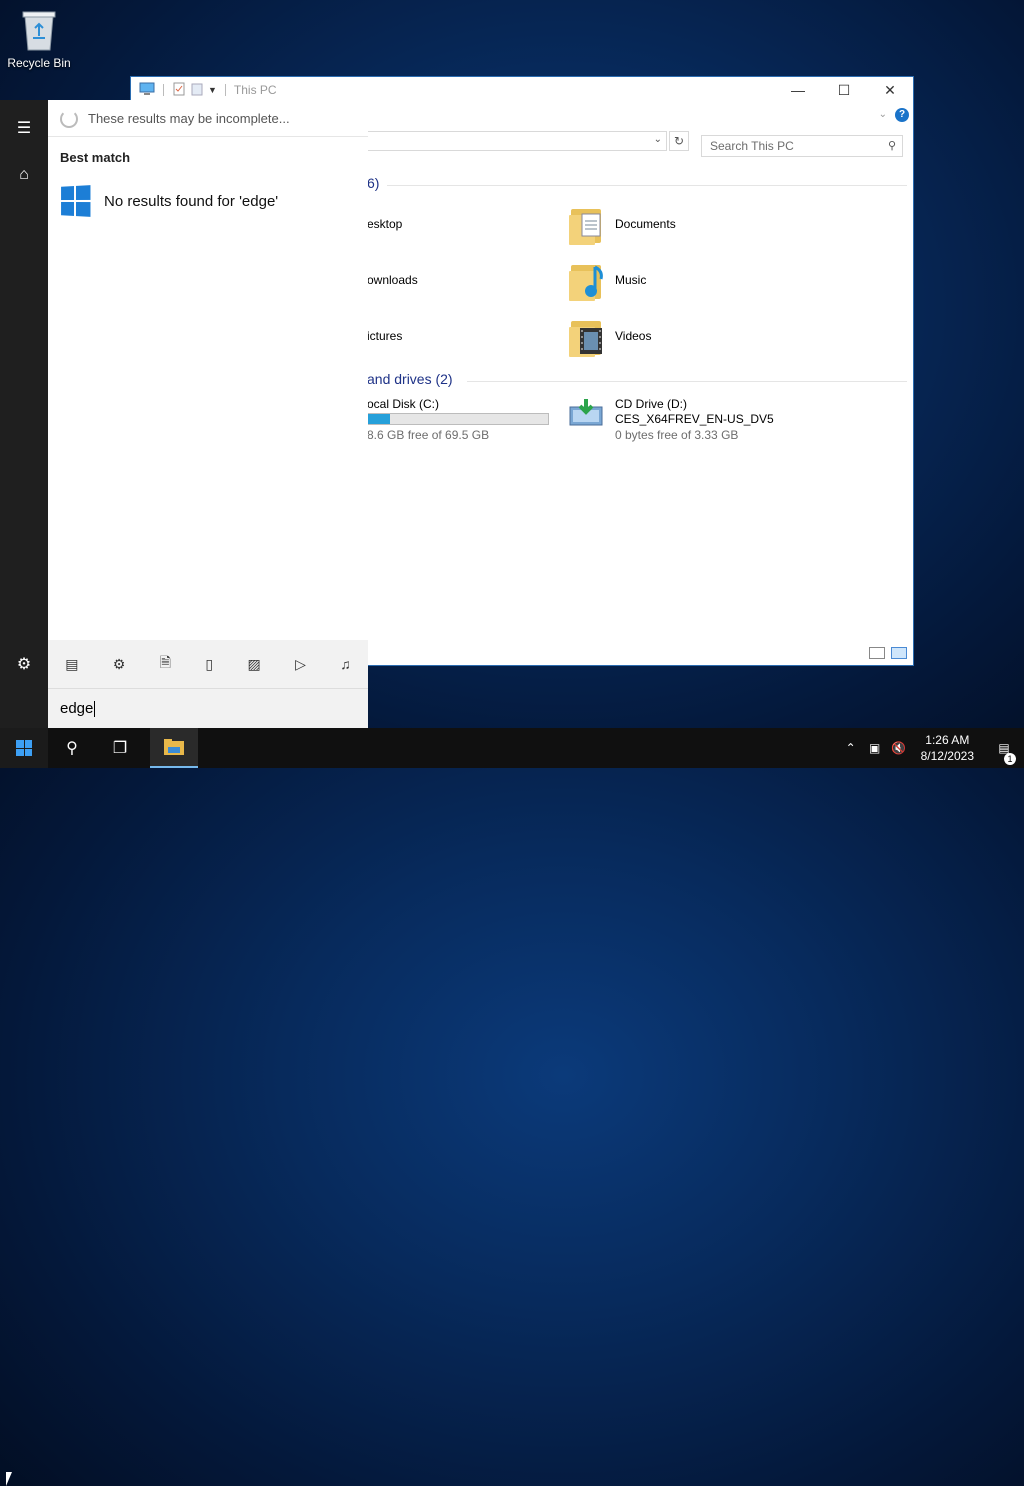  I want to click on search-taskbar-button: ⚲, so click(72, 748).